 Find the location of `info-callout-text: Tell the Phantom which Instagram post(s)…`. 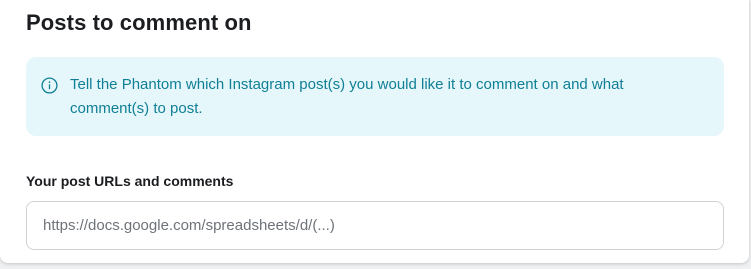

info-callout-text: Tell the Phantom which Instagram post(s)… is located at coordinates (347, 96).